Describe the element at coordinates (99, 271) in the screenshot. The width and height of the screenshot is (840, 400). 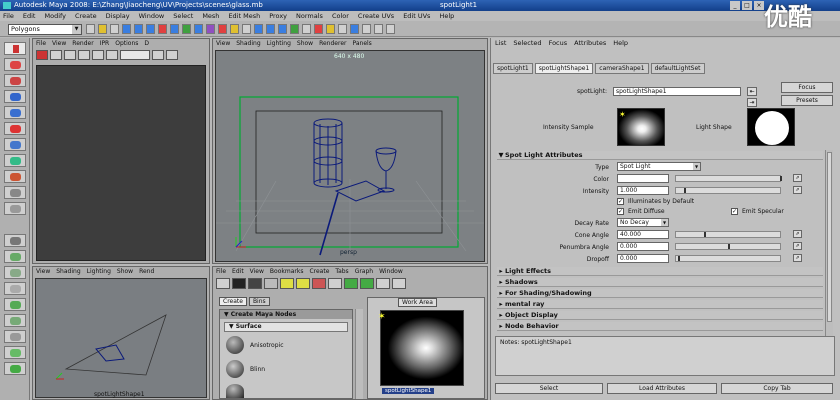
I see `lv-menu-lighting: Lighting` at that location.